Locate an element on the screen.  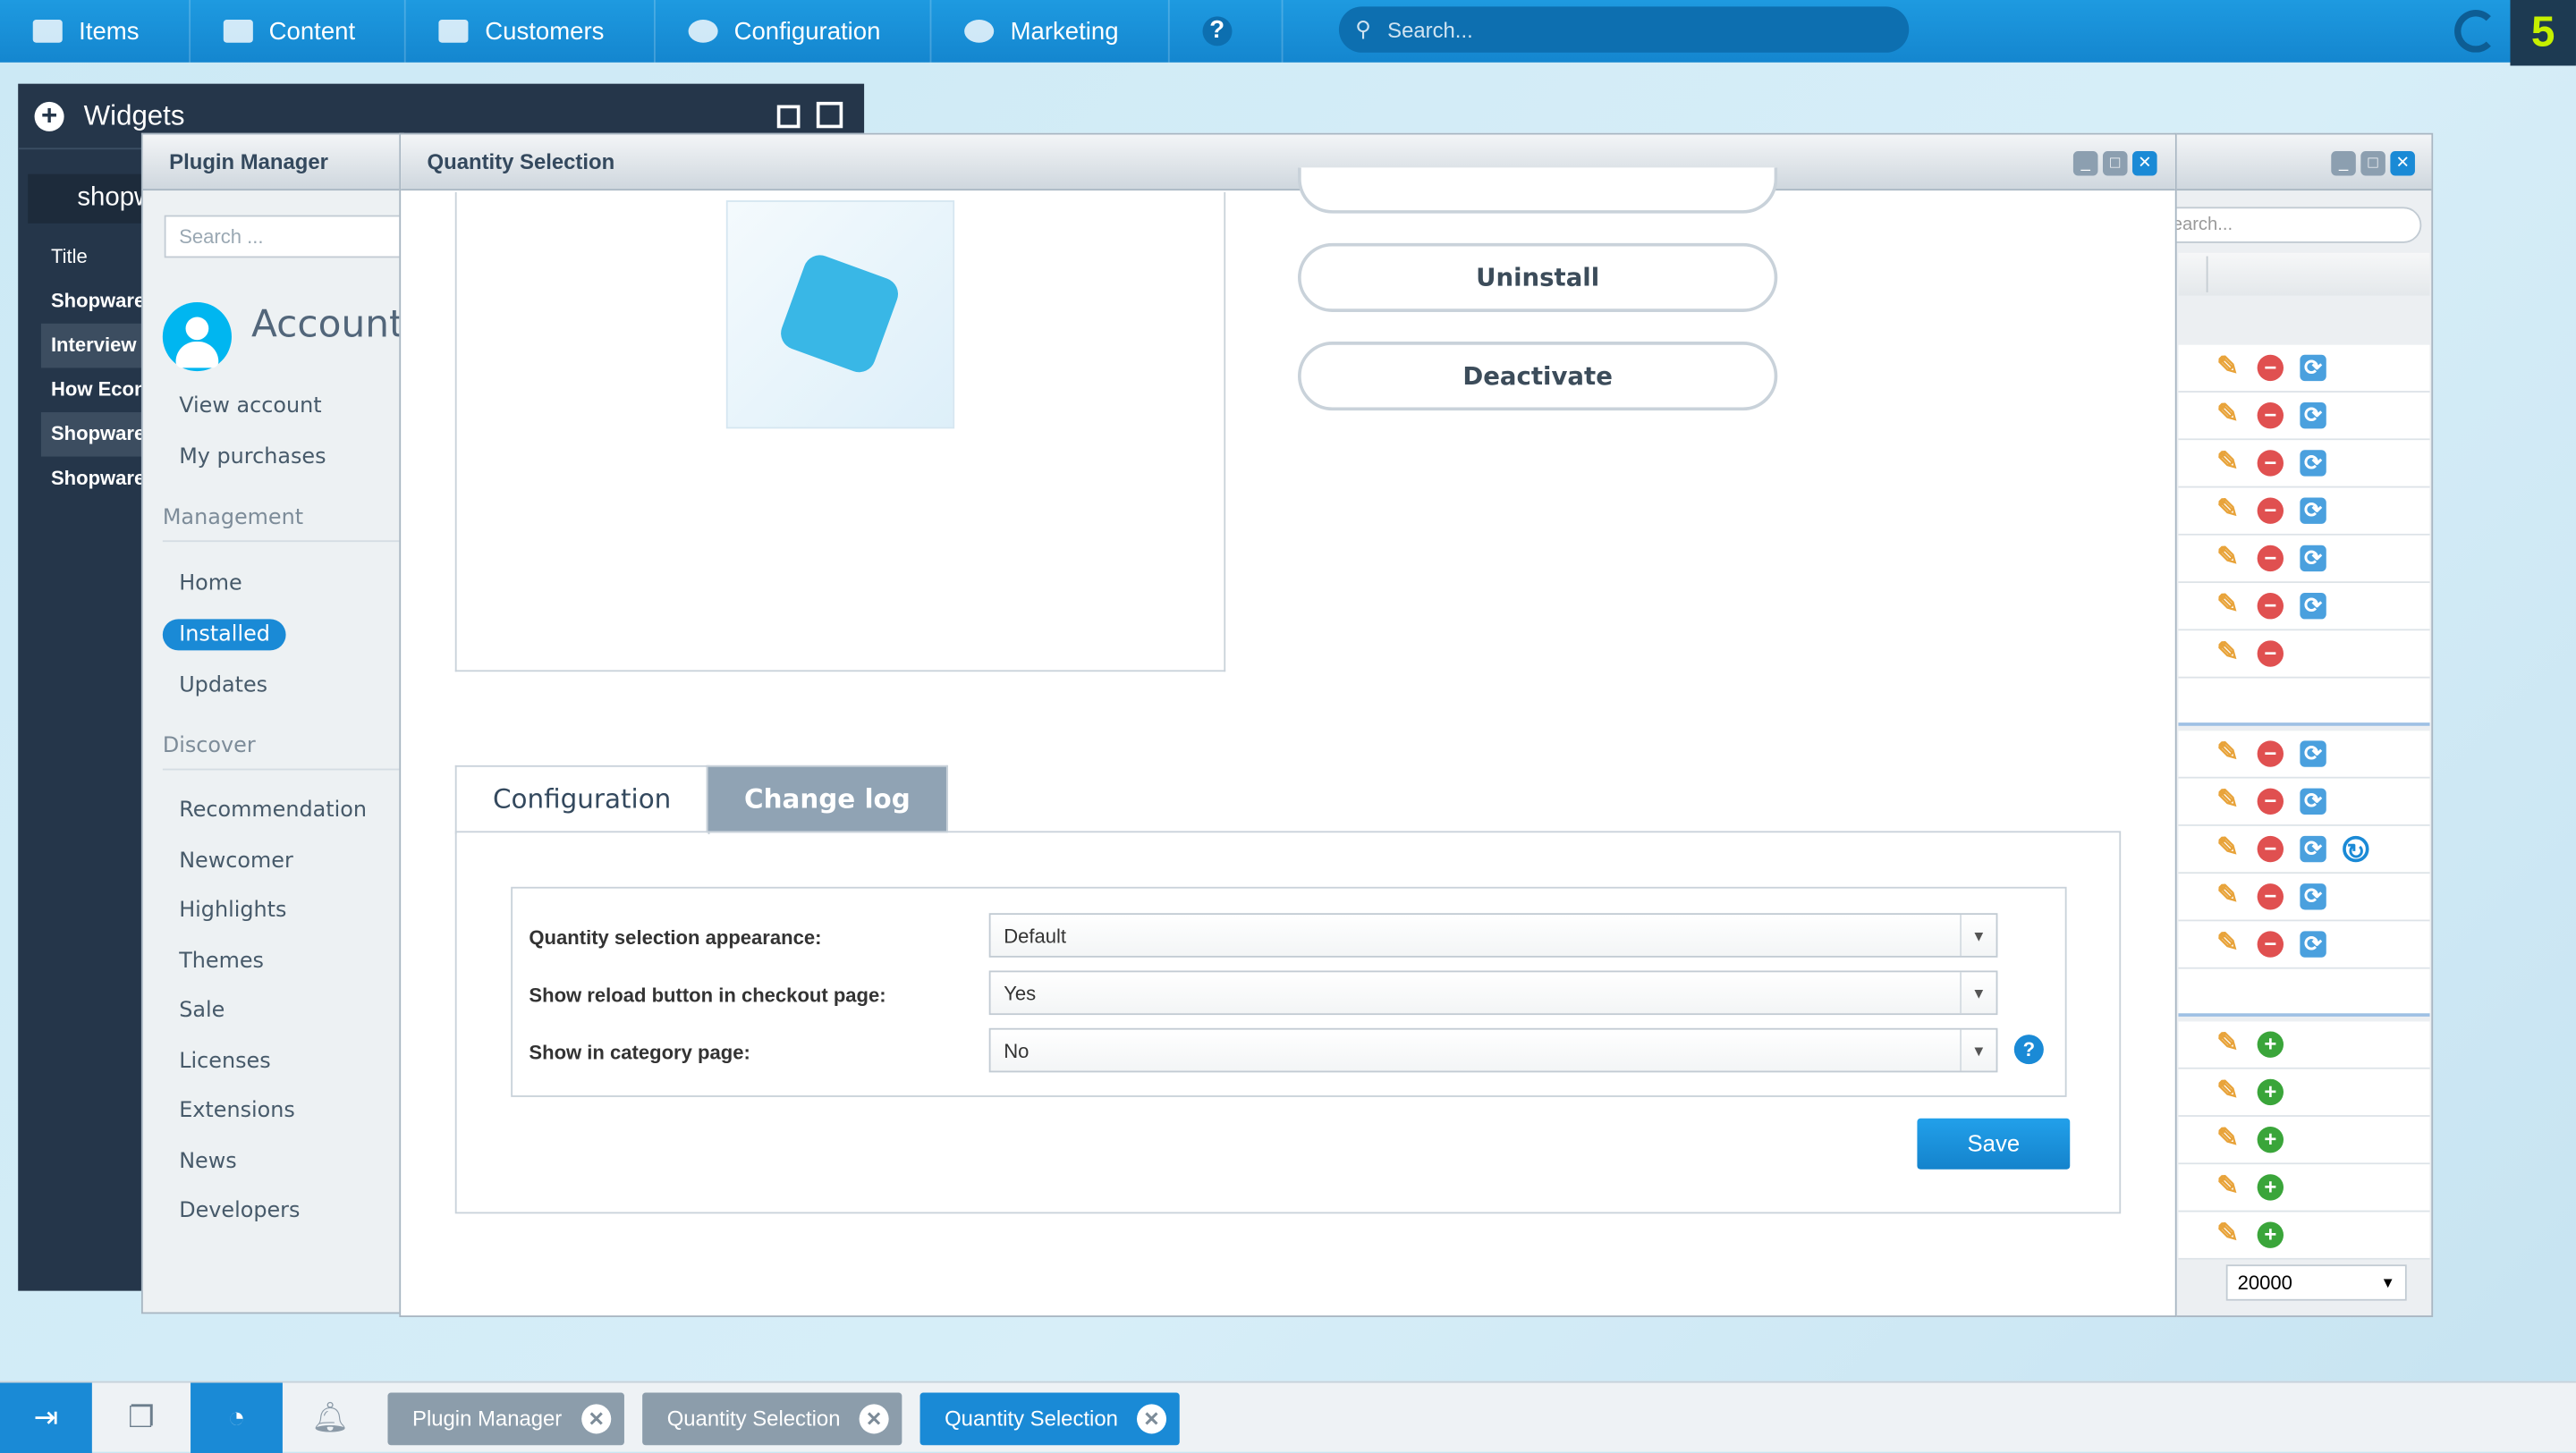
sidebar-item-updates: Updates is located at coordinates (223, 686).